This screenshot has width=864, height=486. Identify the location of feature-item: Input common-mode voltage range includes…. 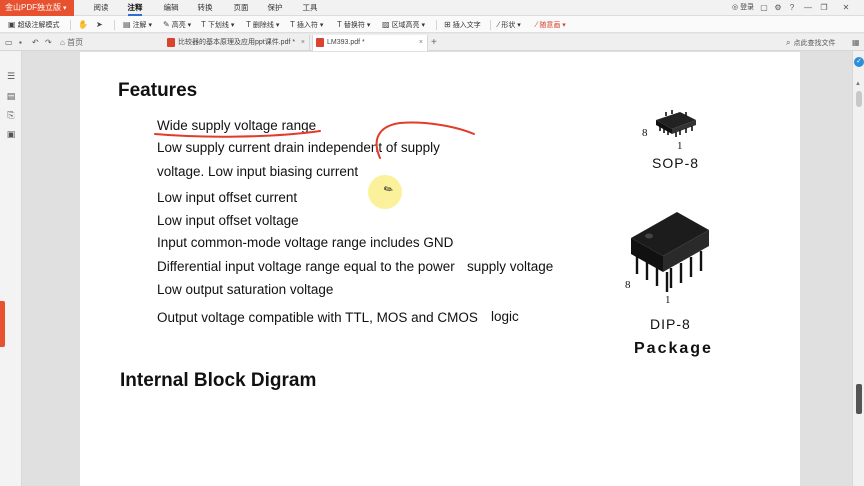
(305, 242).